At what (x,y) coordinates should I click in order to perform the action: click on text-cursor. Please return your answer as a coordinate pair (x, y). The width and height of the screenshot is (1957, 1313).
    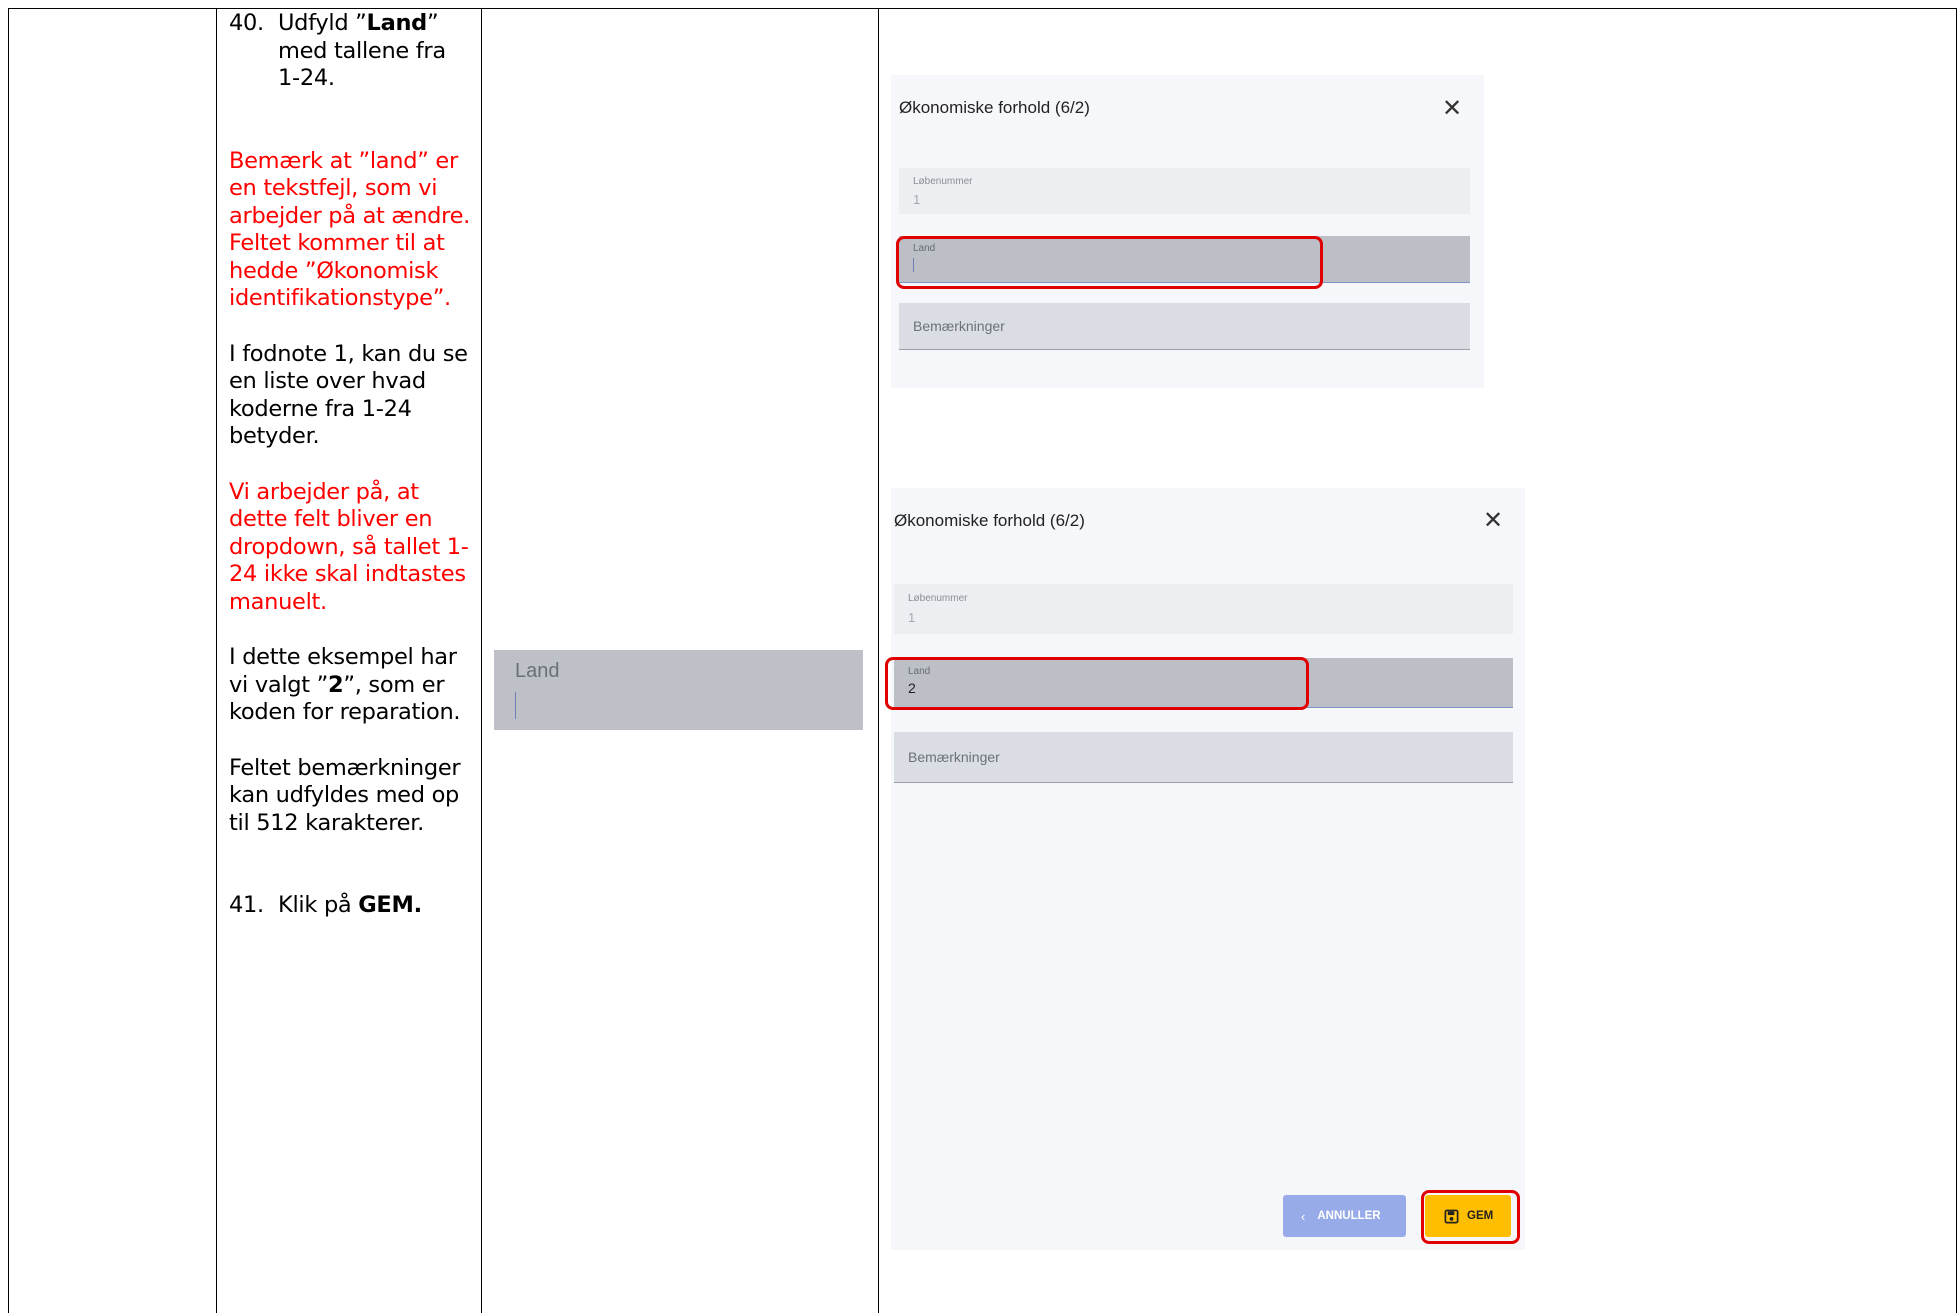
    Looking at the image, I should click on (515, 705).